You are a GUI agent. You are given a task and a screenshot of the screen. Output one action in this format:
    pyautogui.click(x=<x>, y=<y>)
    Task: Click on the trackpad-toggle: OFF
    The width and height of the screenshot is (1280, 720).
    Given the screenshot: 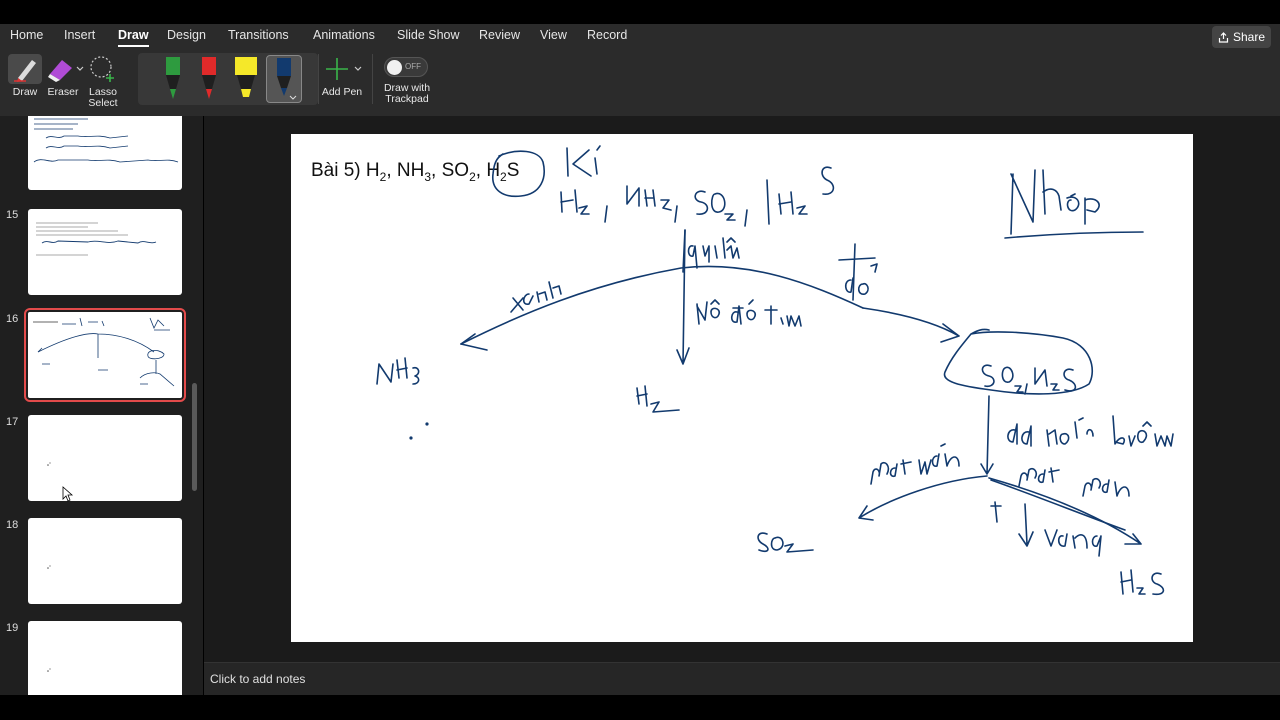 What is the action you would take?
    pyautogui.click(x=406, y=67)
    